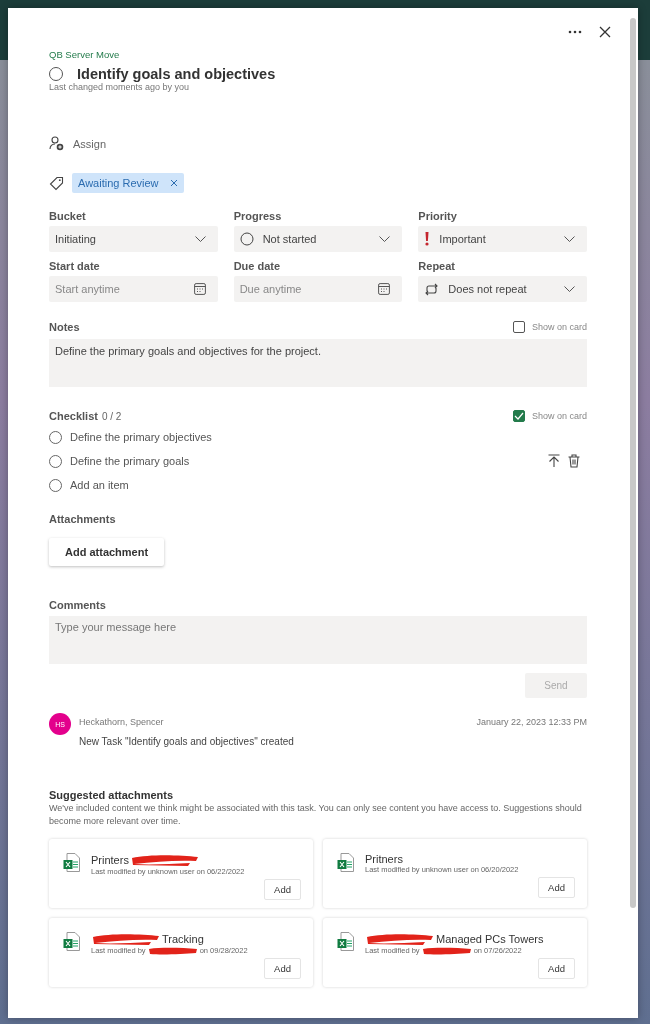 The image size is (650, 1024). I want to click on section-title: Suggested attachments, so click(112, 795).